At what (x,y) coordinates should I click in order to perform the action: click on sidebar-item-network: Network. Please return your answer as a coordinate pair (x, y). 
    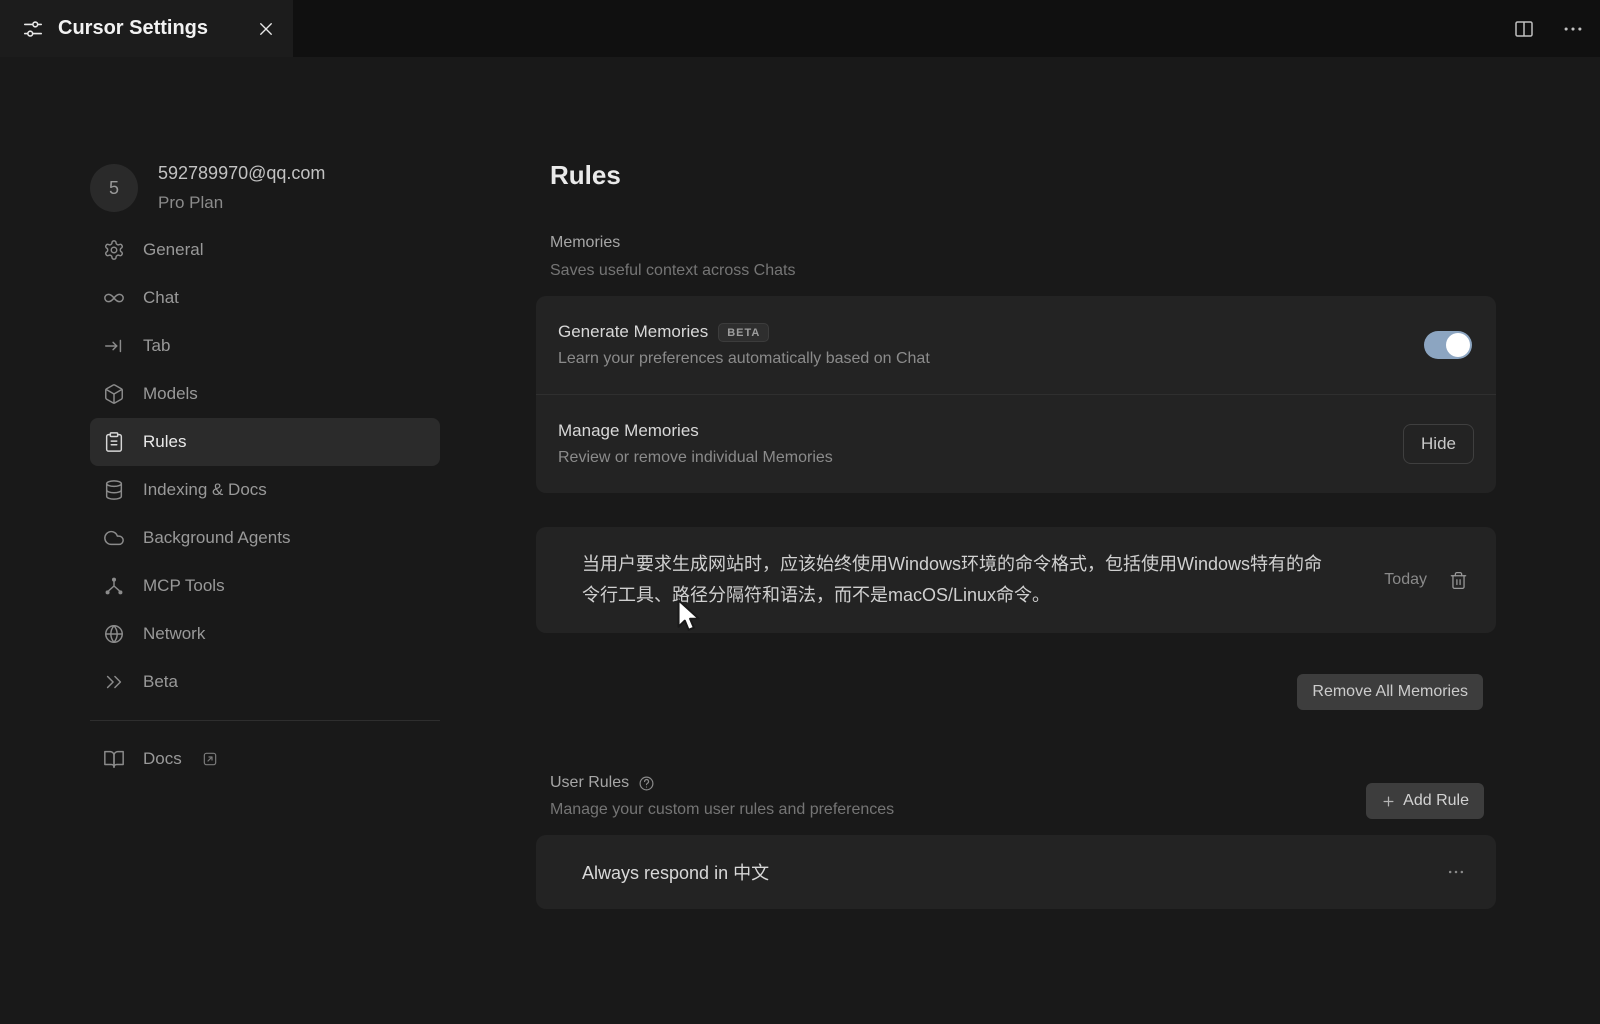
    Looking at the image, I should click on (265, 634).